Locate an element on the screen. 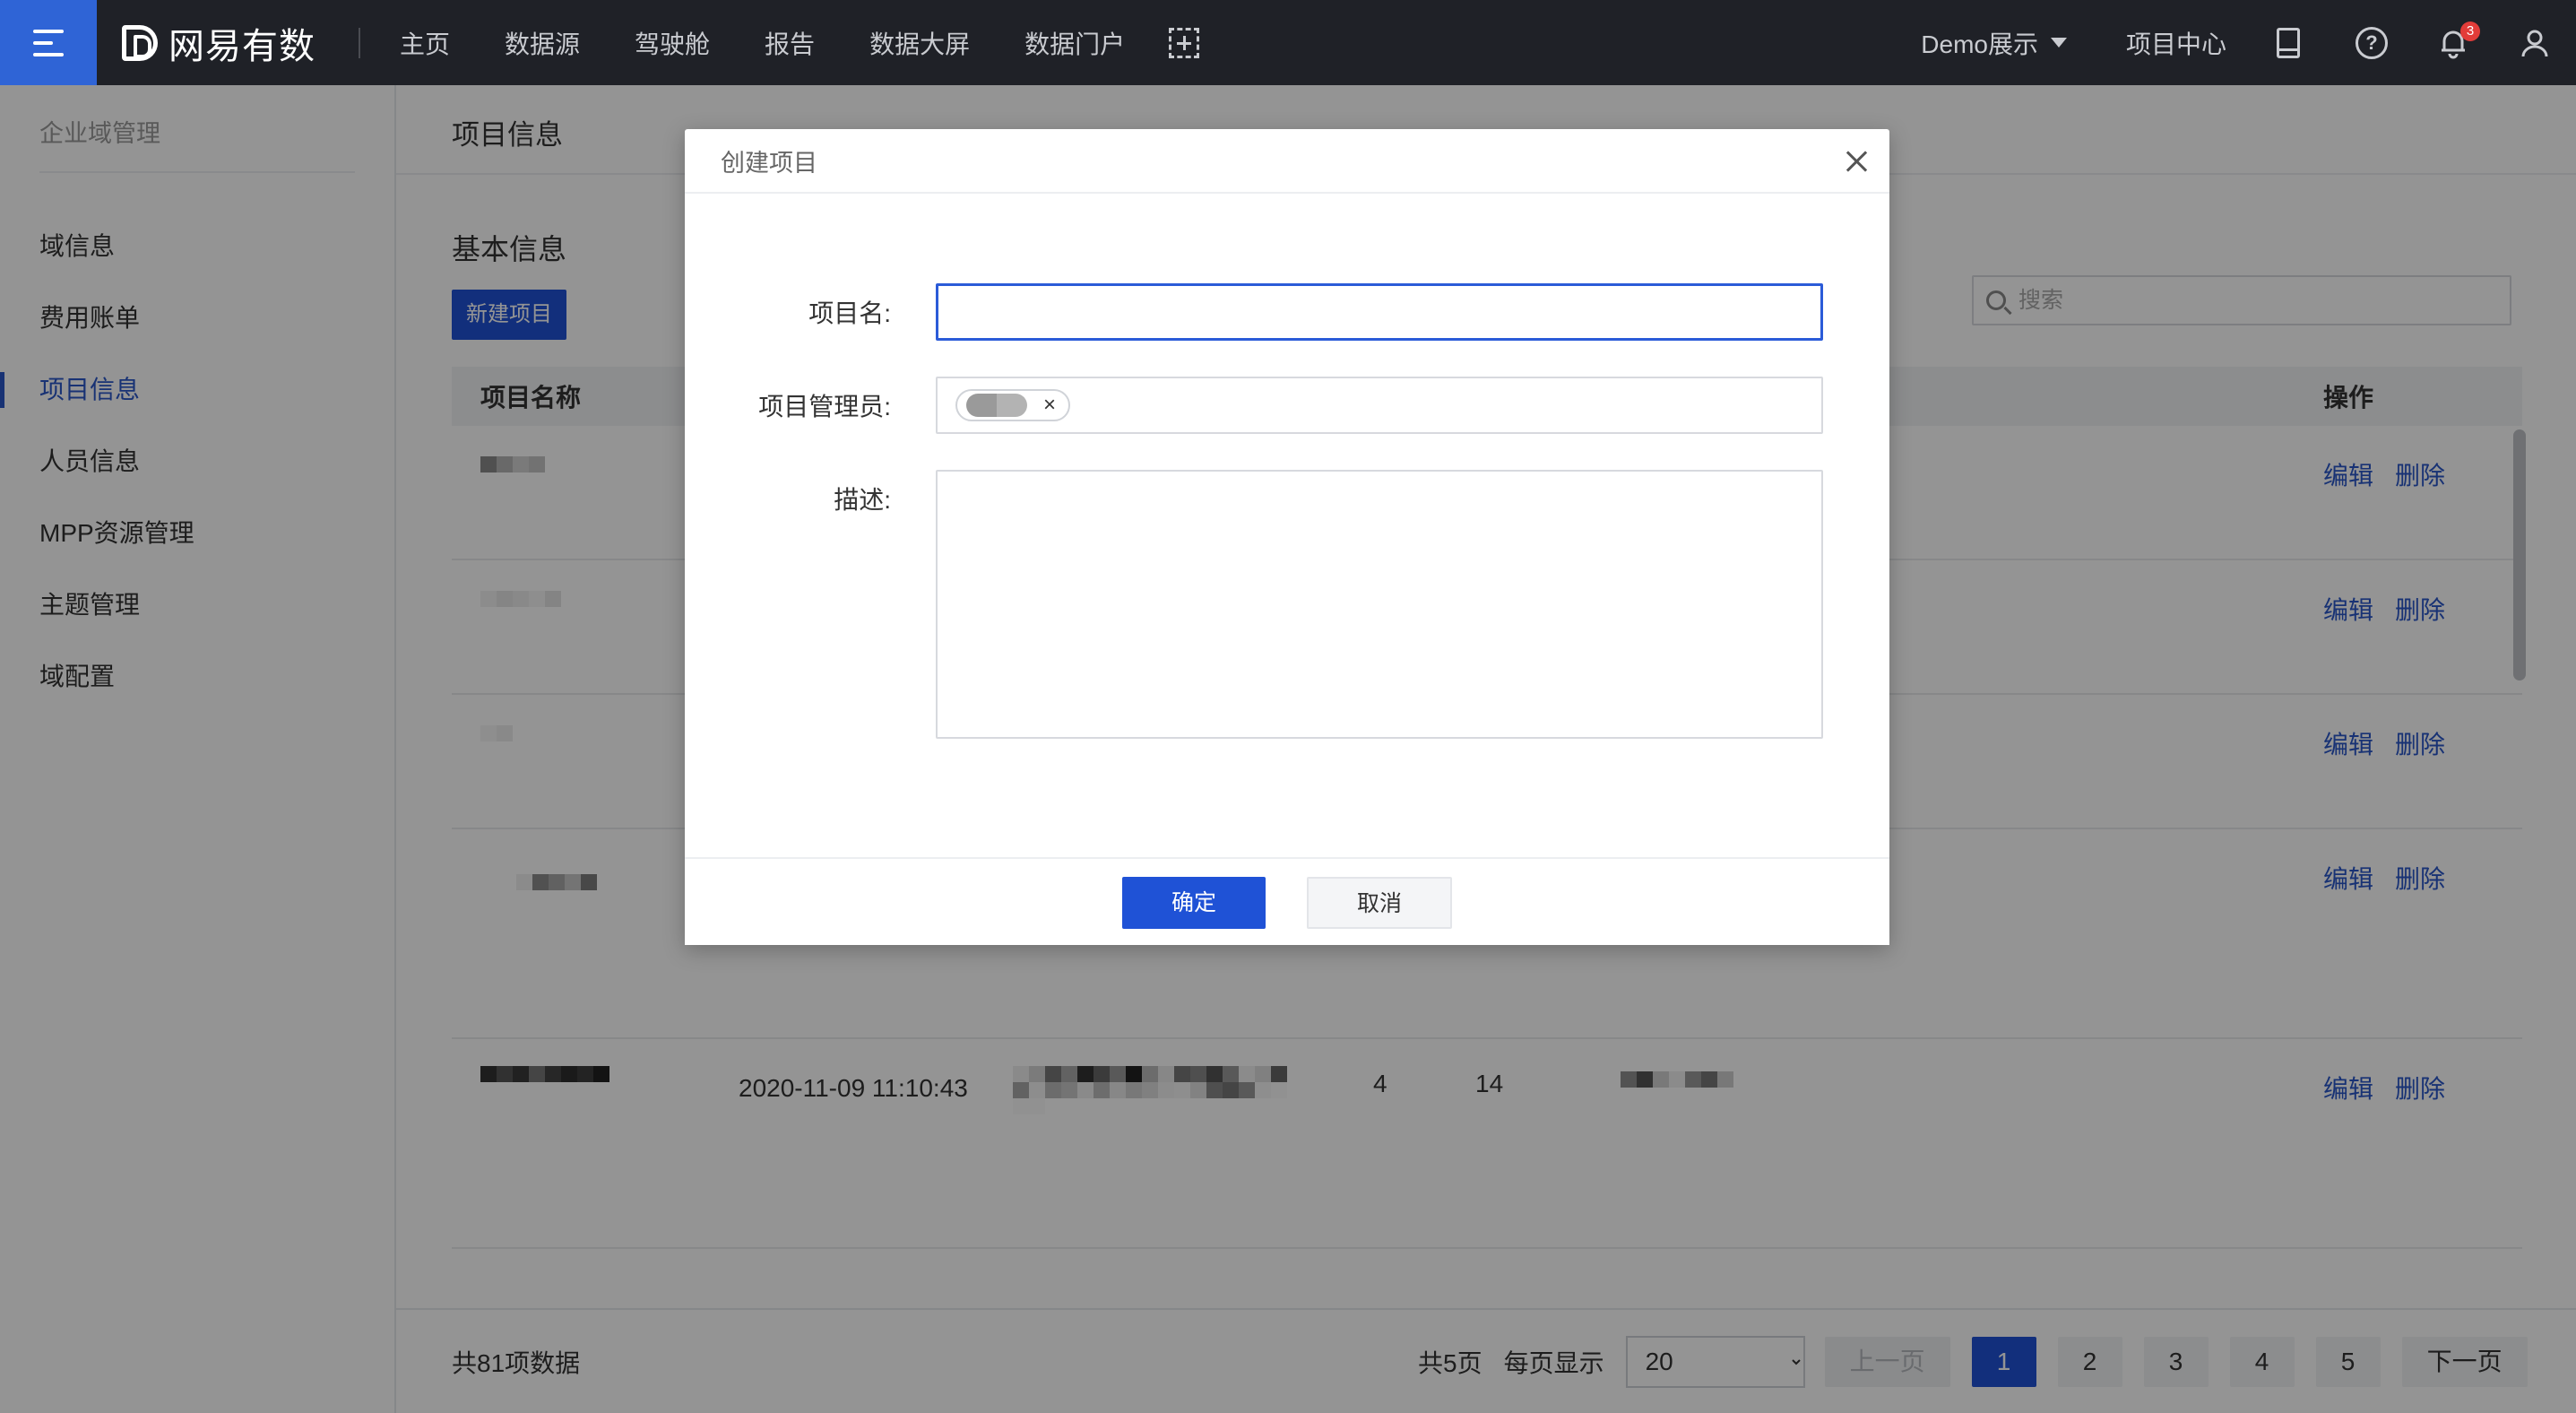 The height and width of the screenshot is (1413, 2576). dialog-footer: 确定 取消 is located at coordinates (1287, 901).